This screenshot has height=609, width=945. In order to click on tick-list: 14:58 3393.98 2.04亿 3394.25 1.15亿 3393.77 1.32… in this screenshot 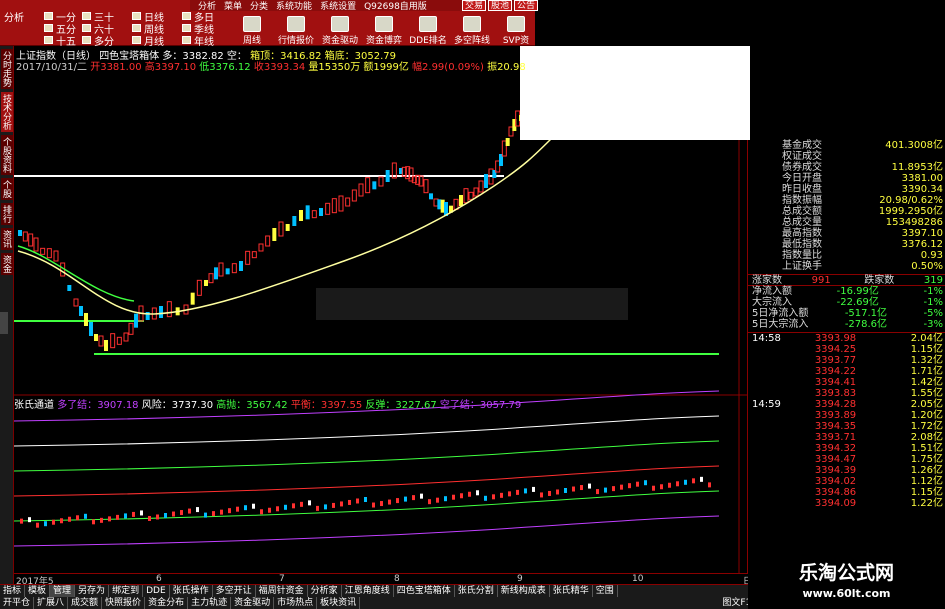, I will do `click(846, 420)`.